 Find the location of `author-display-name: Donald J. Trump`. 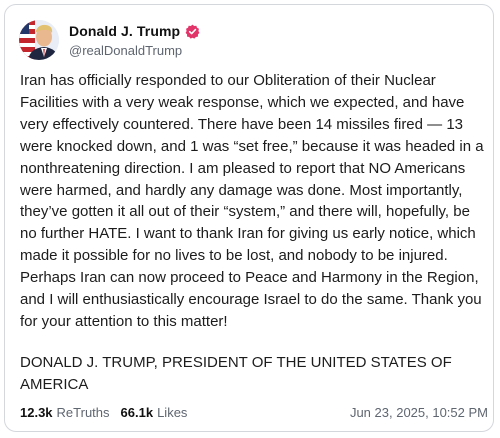

author-display-name: Donald J. Trump is located at coordinates (124, 31).